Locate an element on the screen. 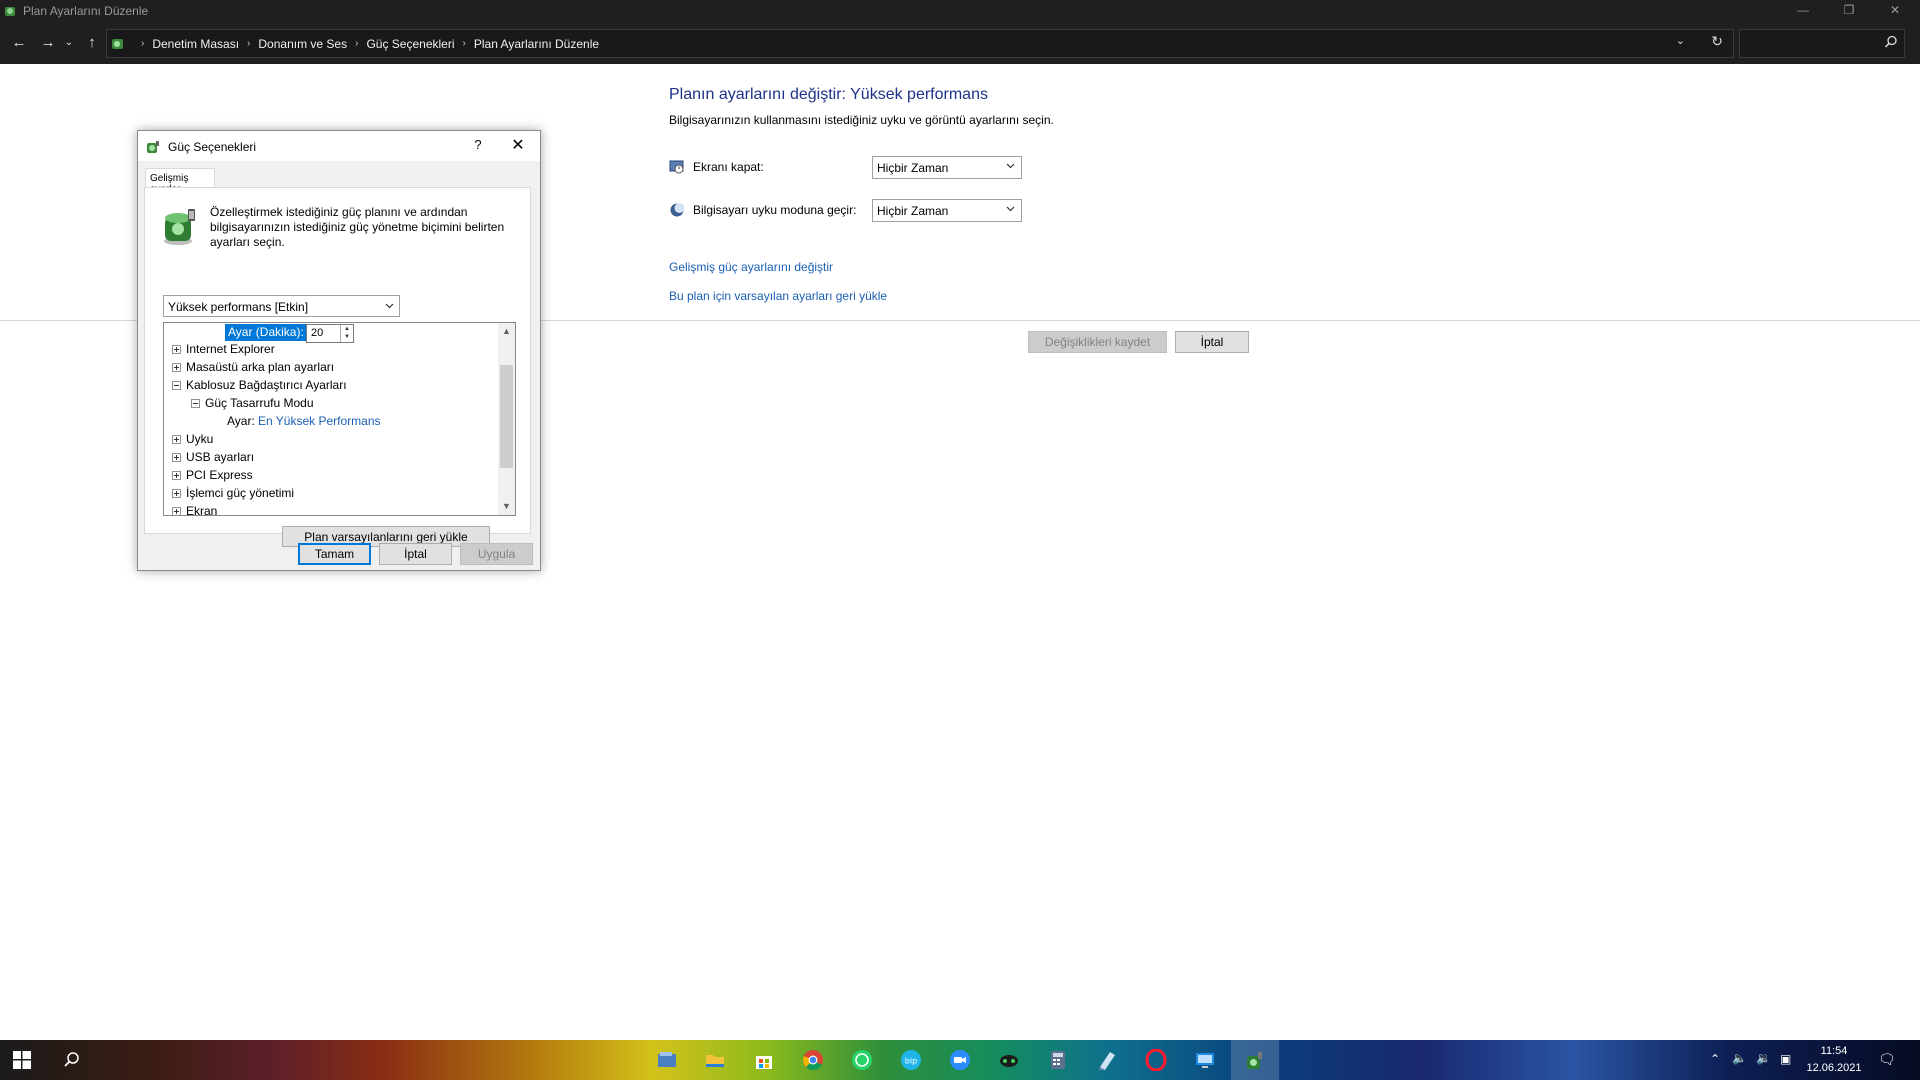  tree-item-display: Ekran is located at coordinates (329, 509).